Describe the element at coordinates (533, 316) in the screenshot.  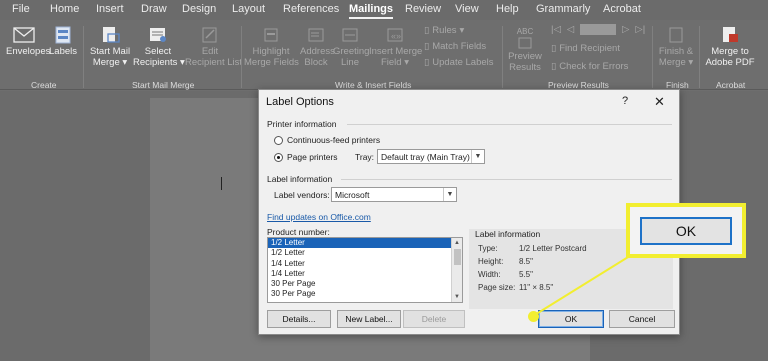
I see `callout-dot` at that location.